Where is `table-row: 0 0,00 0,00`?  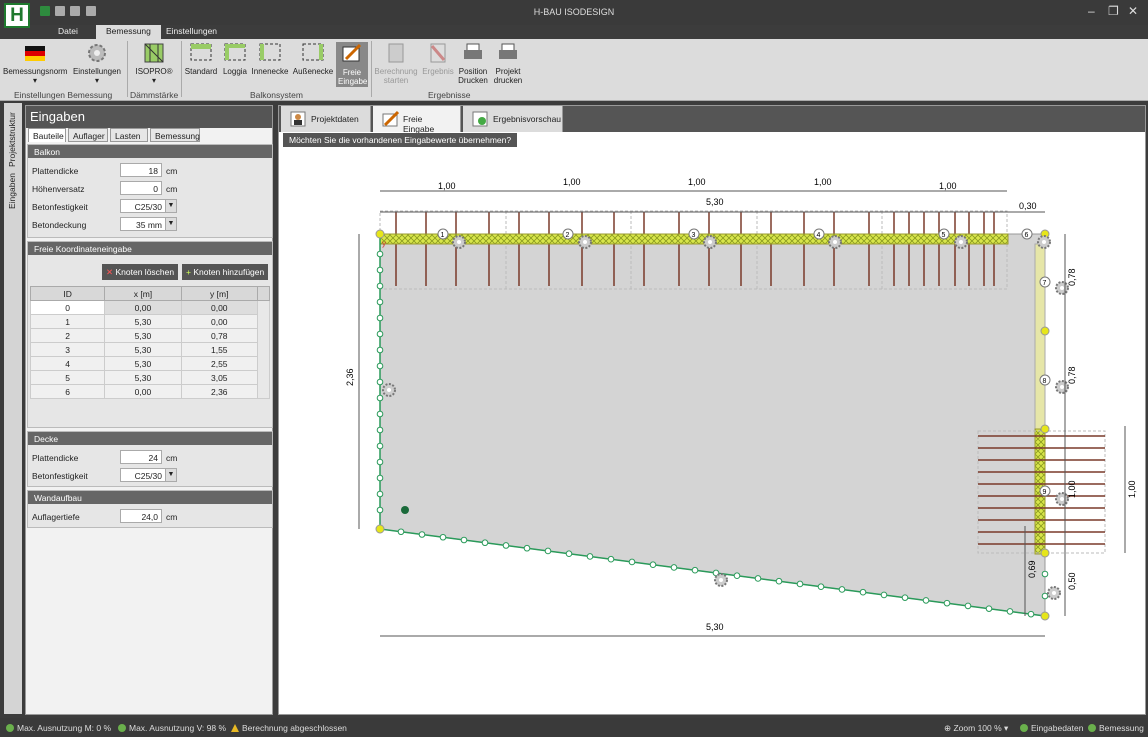
table-row: 0 0,00 0,00 is located at coordinates (150, 349).